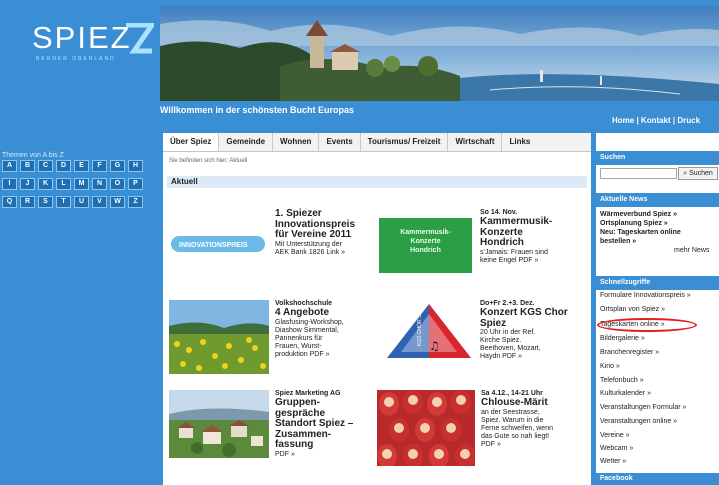 Image resolution: width=719 pixels, height=485 pixels. Describe the element at coordinates (99, 166) in the screenshot. I see `letter-button: F` at that location.